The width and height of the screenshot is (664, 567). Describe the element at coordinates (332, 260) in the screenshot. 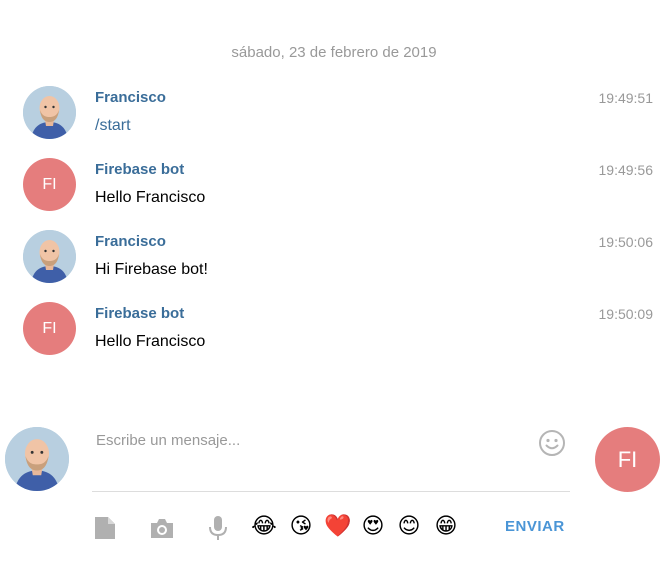

I see `message-item: Francisco 19:50:06 Hi Firebase bot!` at that location.